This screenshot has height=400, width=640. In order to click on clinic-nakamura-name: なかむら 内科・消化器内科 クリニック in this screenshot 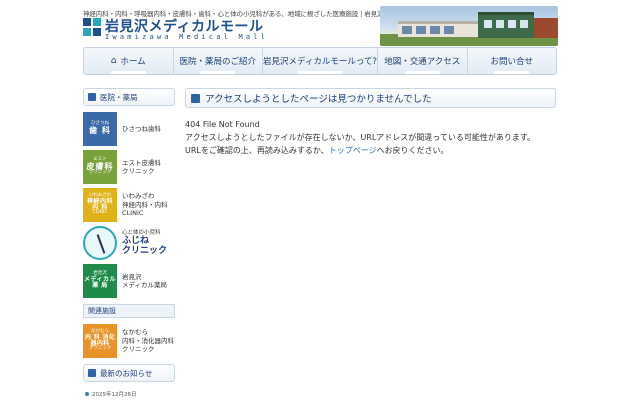, I will do `click(145, 340)`.